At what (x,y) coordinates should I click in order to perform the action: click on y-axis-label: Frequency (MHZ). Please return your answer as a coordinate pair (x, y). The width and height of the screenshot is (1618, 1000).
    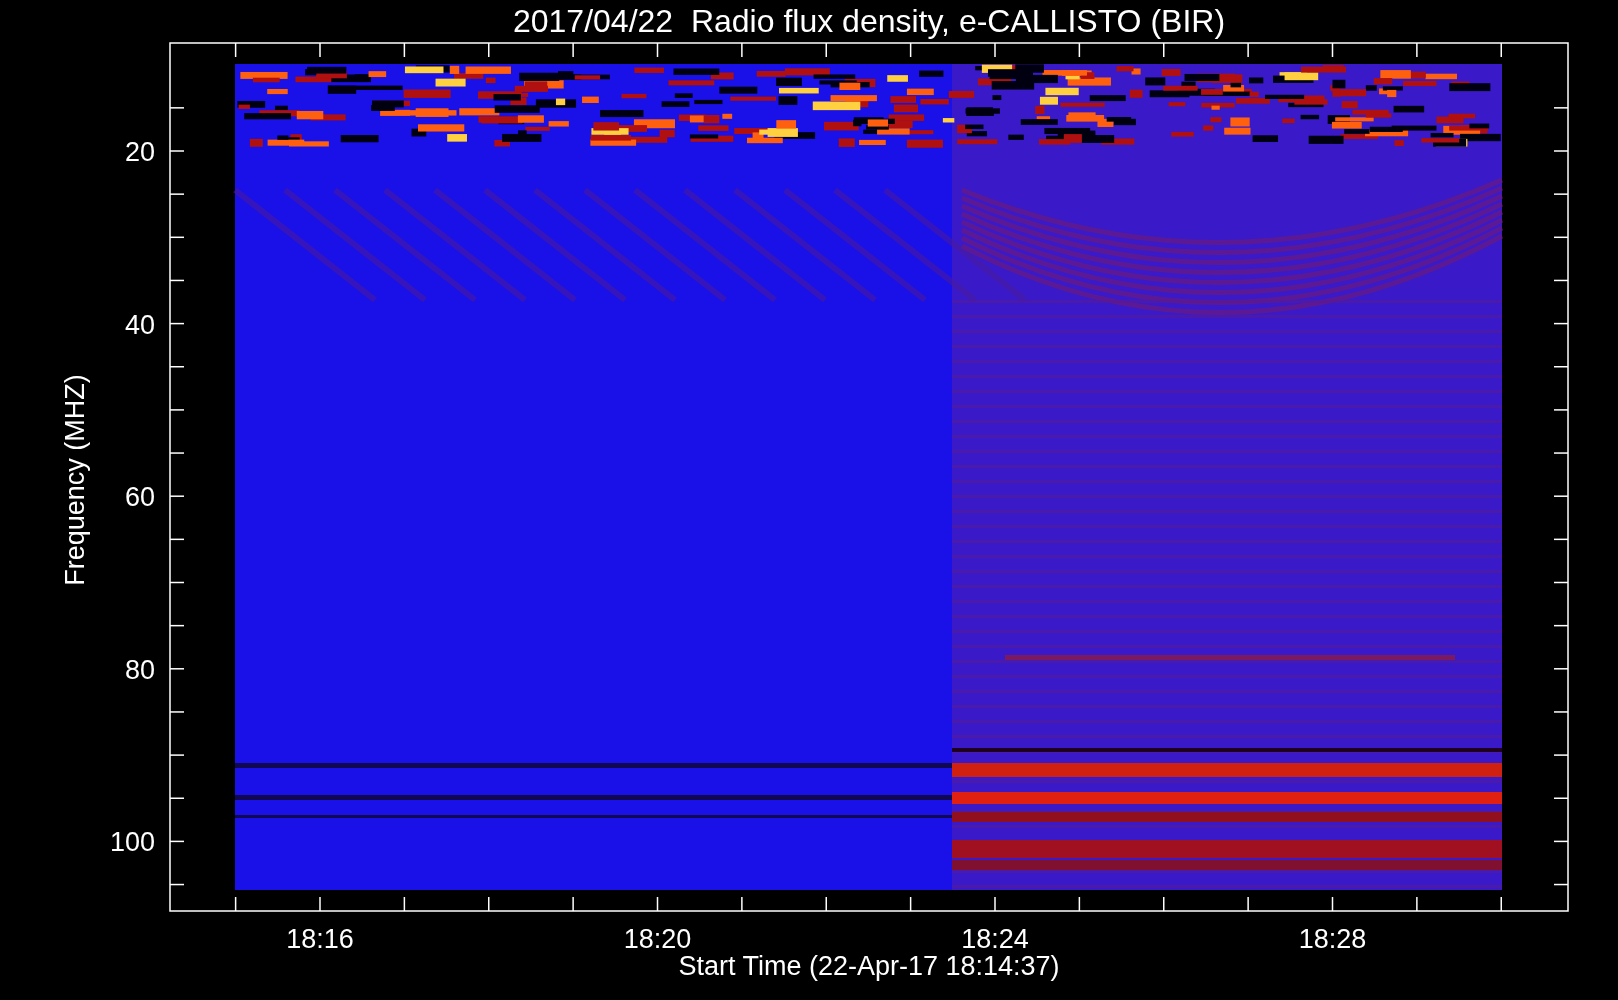
    Looking at the image, I should click on (75, 480).